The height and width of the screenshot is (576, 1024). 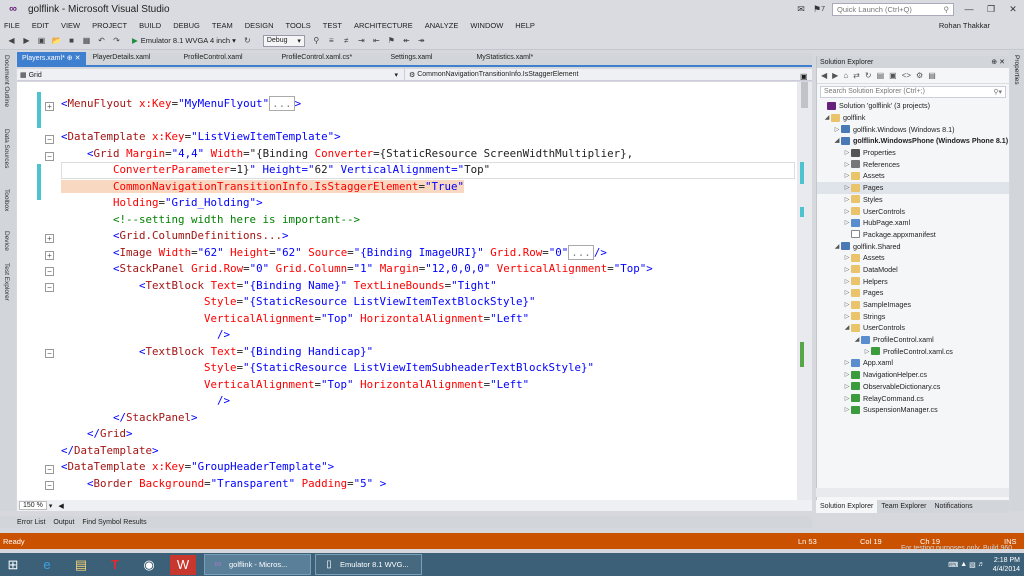 What do you see at coordinates (357, 220) in the screenshot?
I see `code-line: <!--setting width here is important-->` at bounding box center [357, 220].